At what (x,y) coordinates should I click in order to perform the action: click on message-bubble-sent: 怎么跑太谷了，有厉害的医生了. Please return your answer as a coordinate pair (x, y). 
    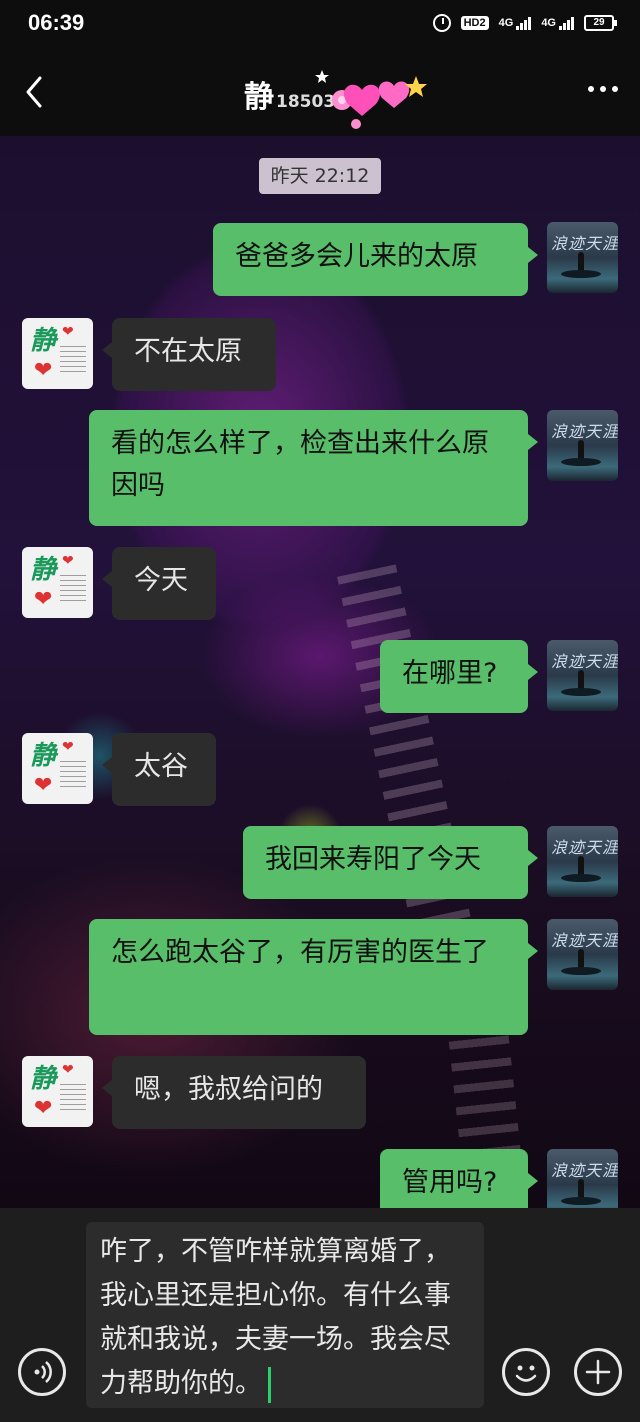
    Looking at the image, I should click on (313, 977).